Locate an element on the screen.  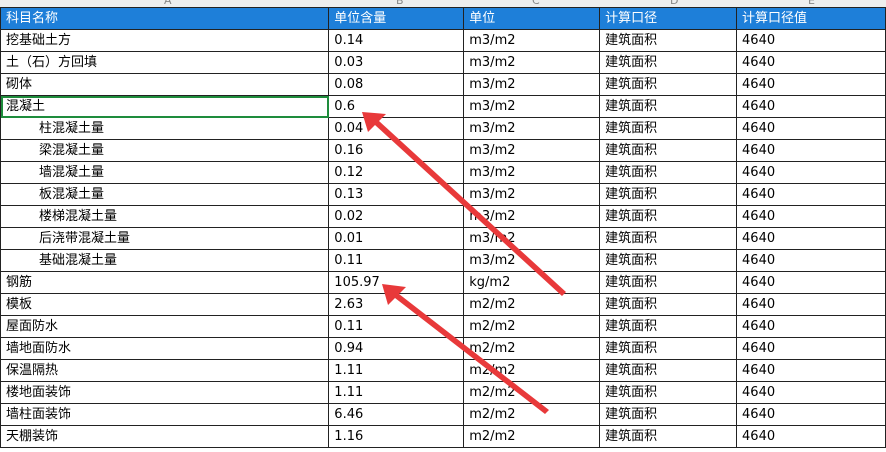
cell-name: 屋面防水 is located at coordinates (165, 326).